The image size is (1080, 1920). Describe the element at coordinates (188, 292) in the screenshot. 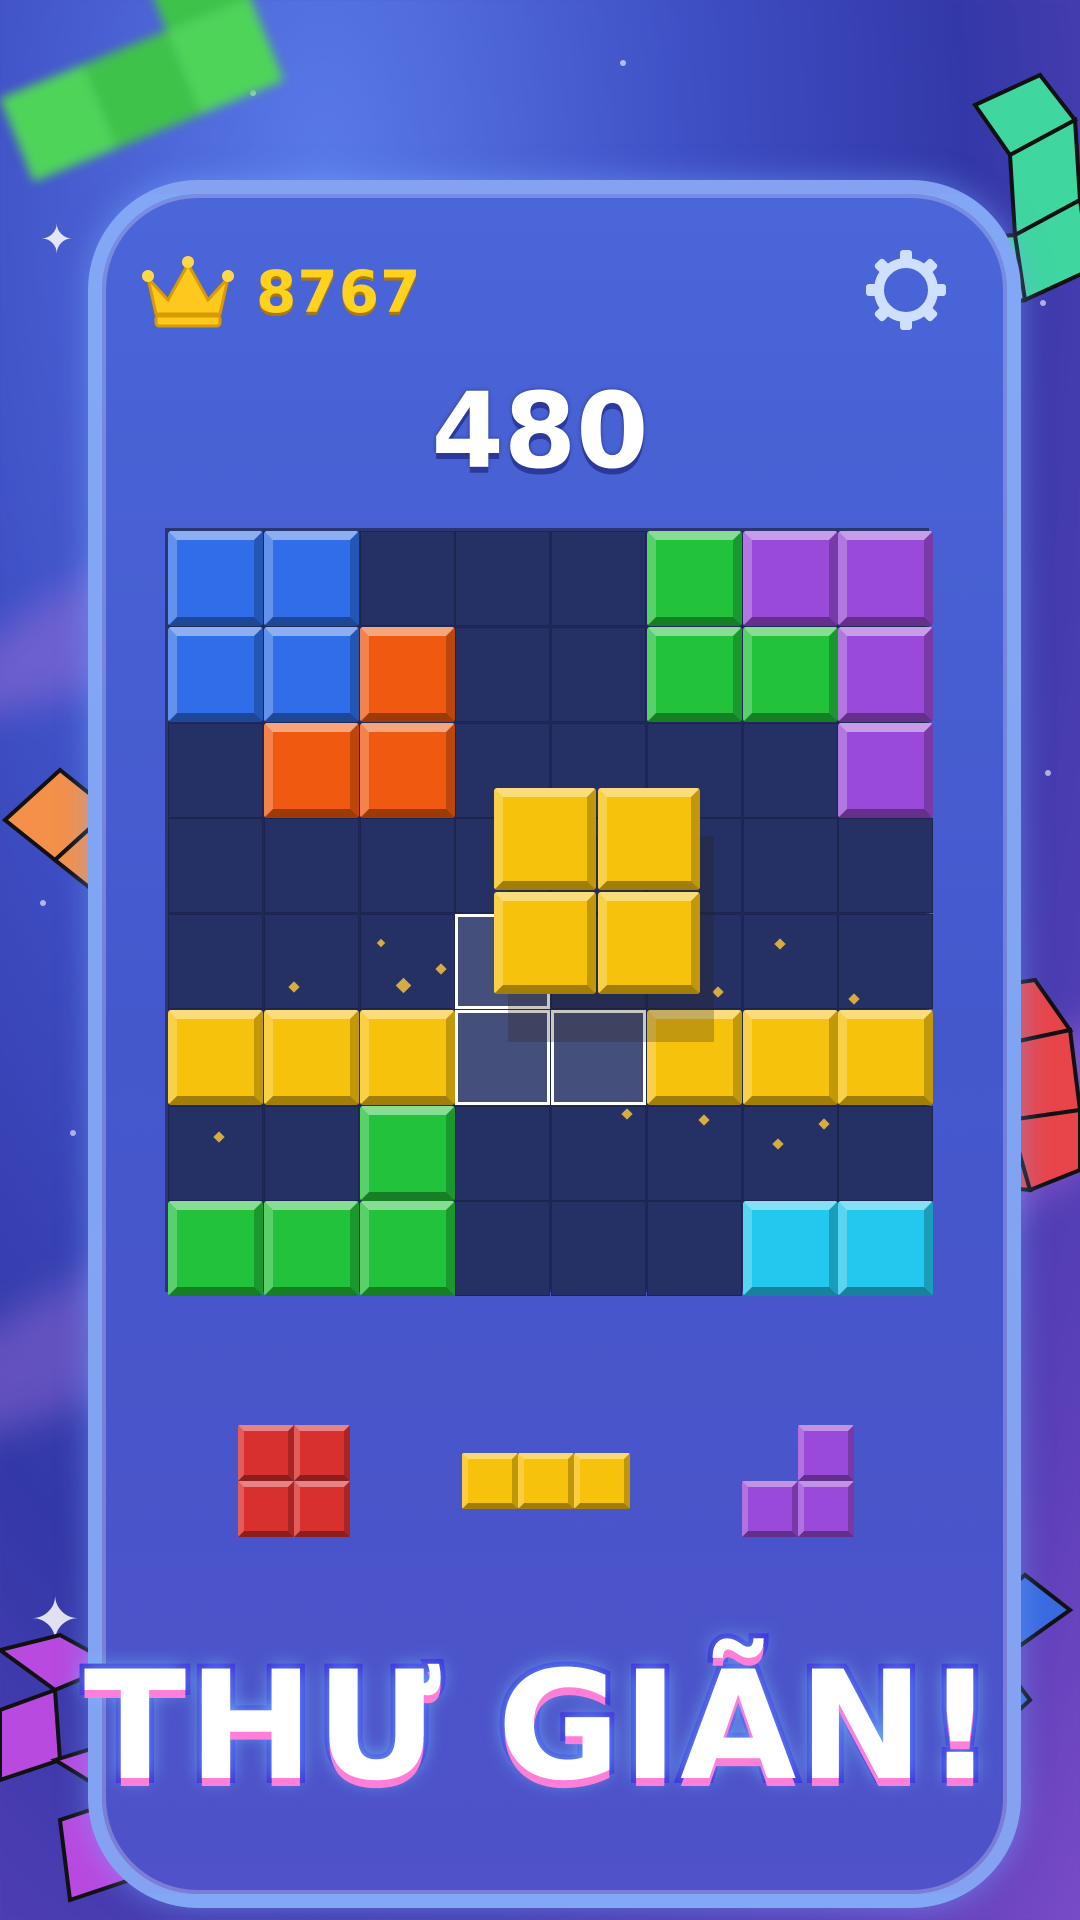

I see `crown-icon` at that location.